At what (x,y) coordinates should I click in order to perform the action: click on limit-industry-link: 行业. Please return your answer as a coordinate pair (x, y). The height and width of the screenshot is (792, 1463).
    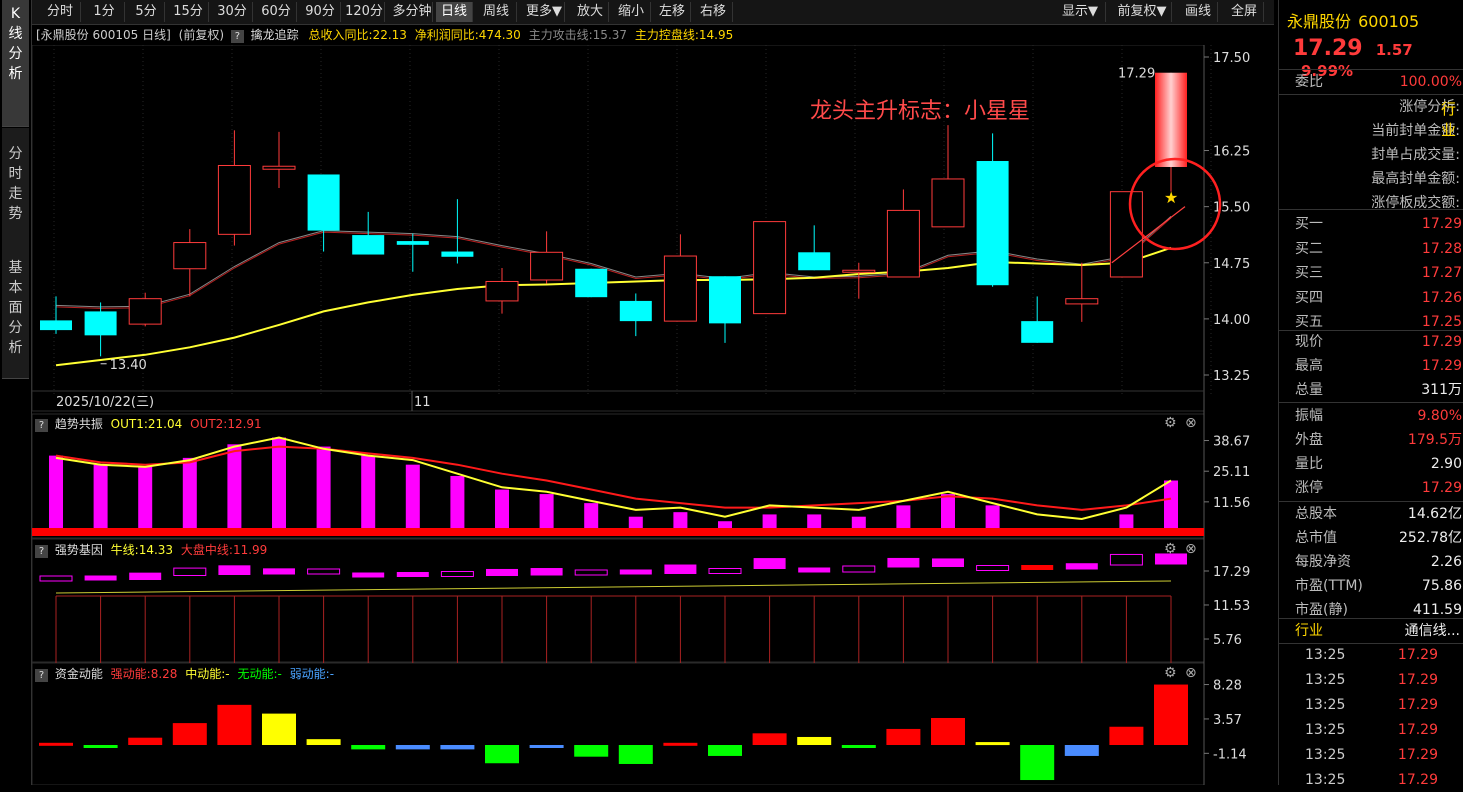
    Looking at the image, I should click on (1452, 119).